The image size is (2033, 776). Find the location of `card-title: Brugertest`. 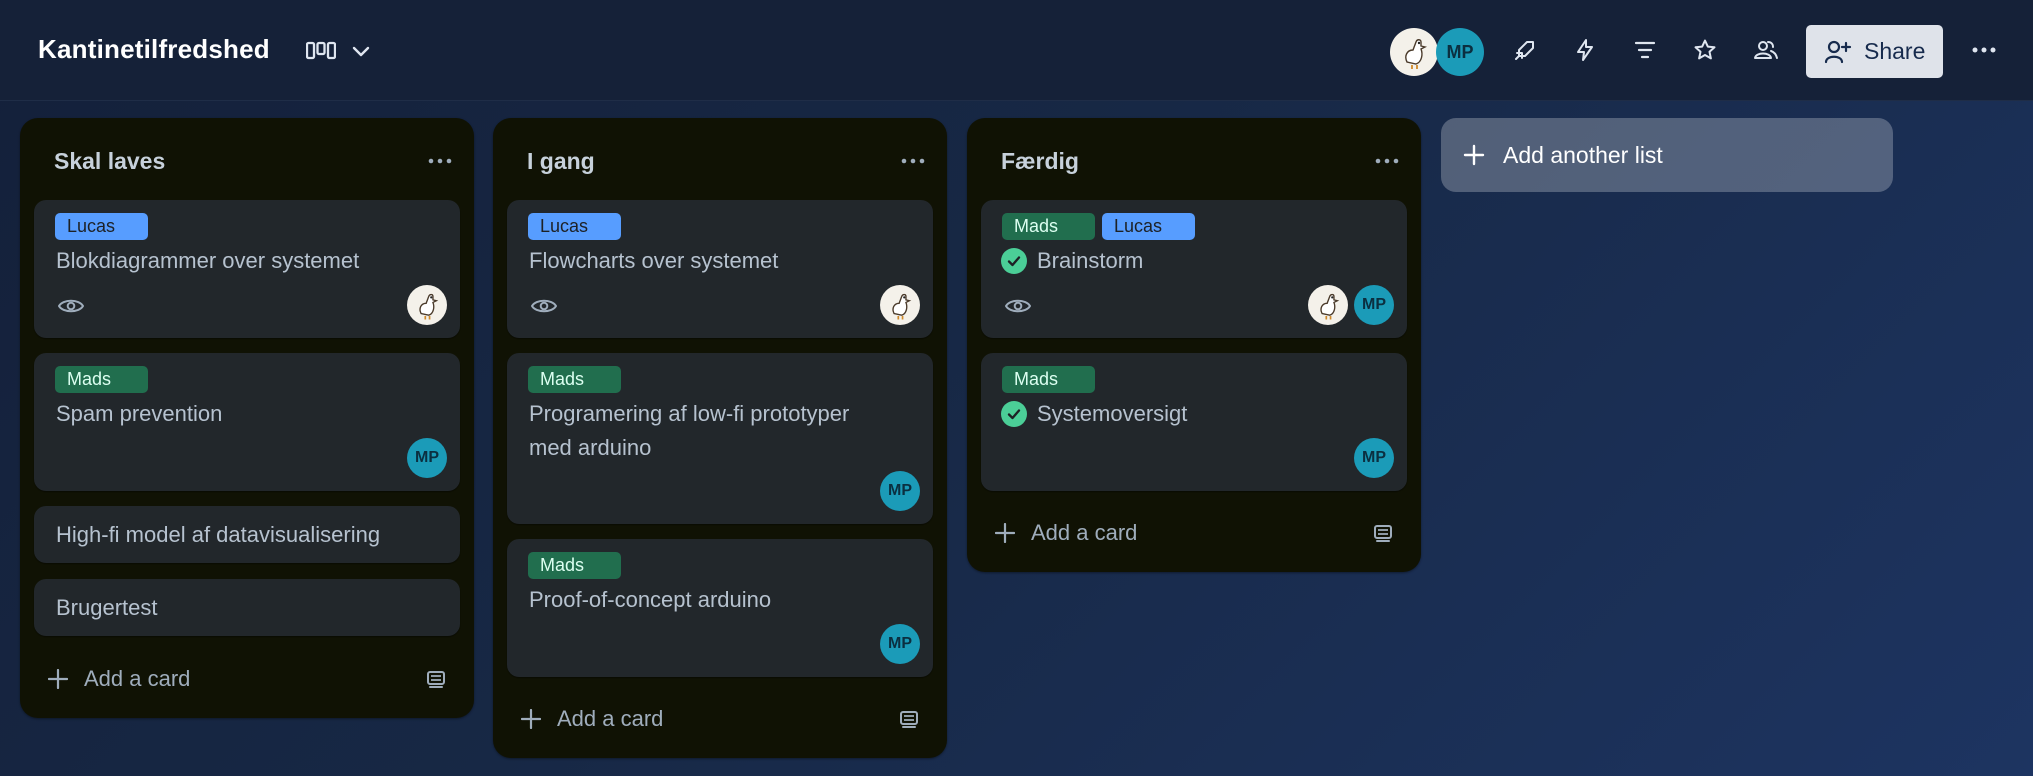

card-title: Brugertest is located at coordinates (107, 607).